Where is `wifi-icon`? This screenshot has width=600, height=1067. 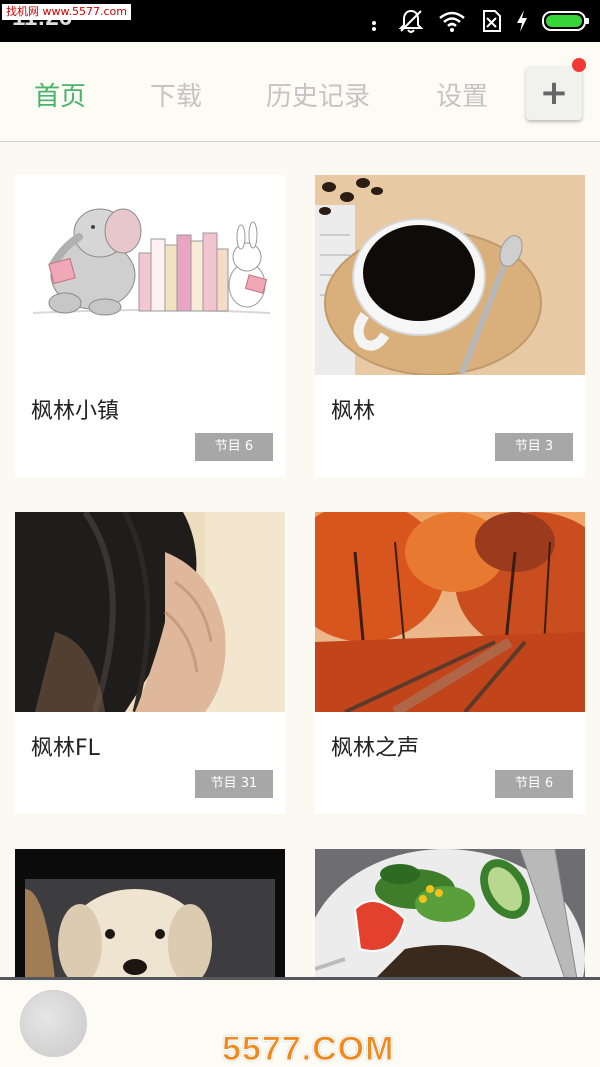
wifi-icon is located at coordinates (452, 21).